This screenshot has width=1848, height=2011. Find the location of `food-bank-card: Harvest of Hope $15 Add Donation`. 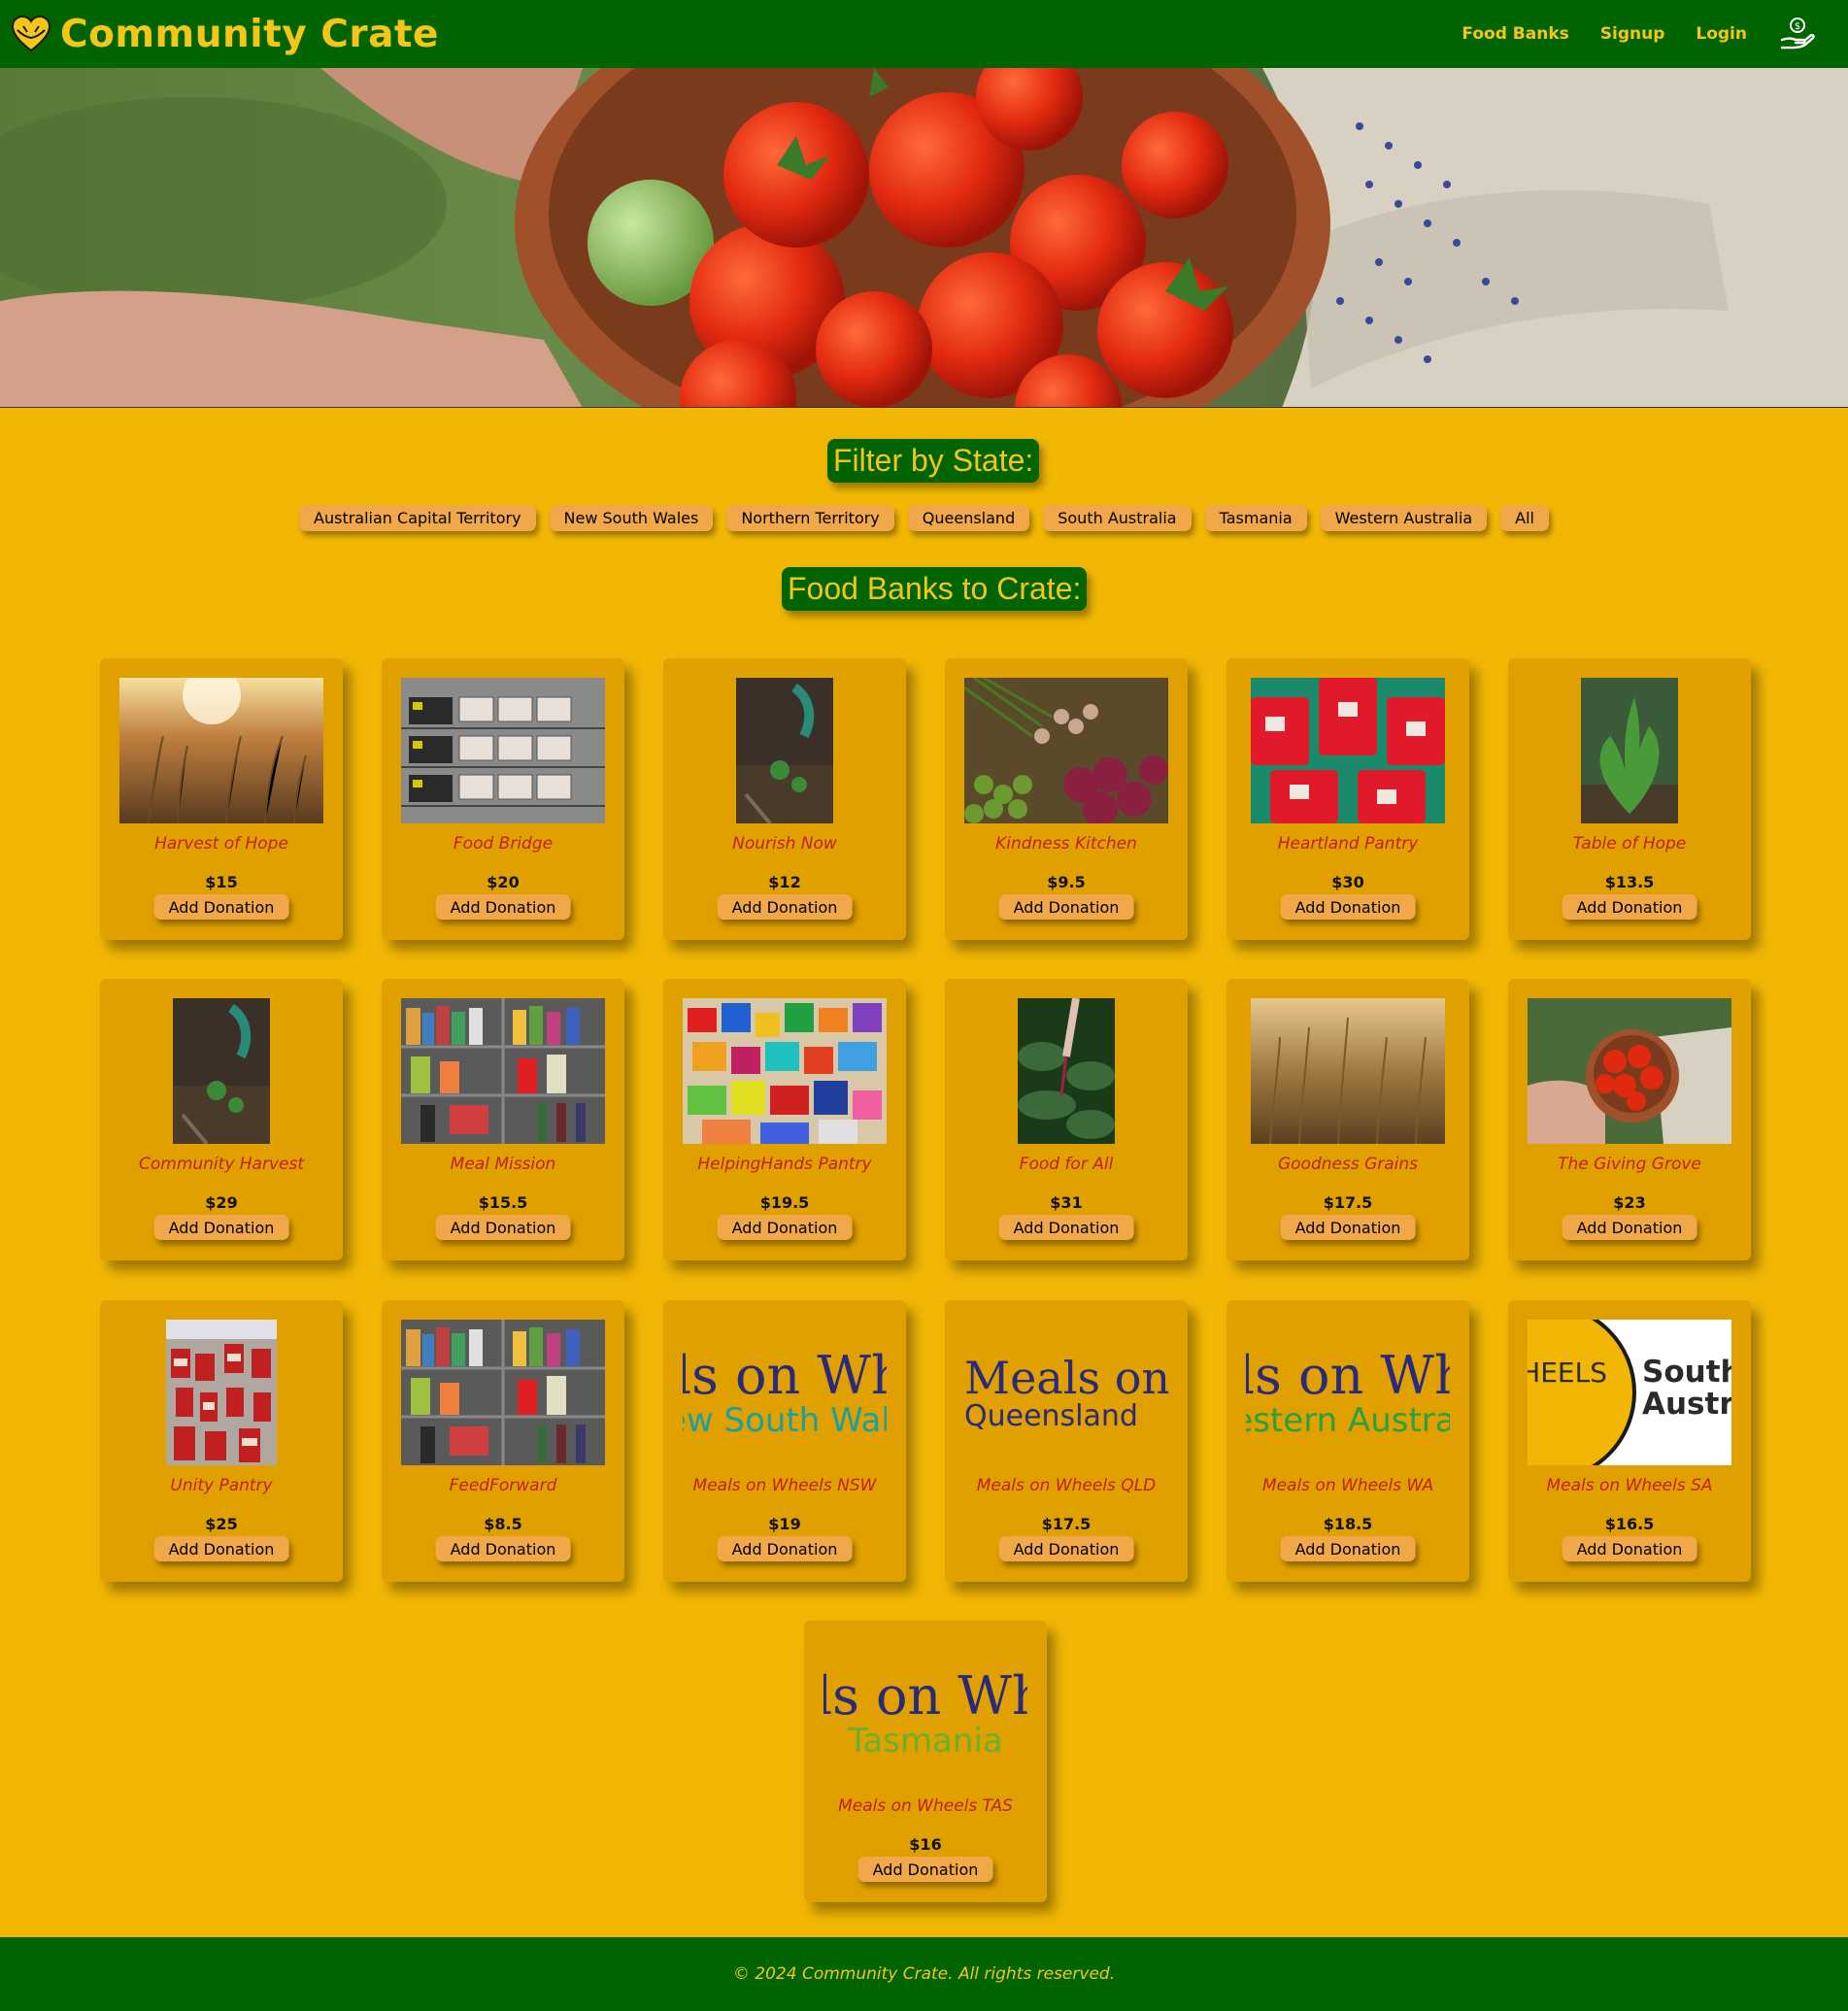

food-bank-card: Harvest of Hope $15 Add Donation is located at coordinates (221, 799).